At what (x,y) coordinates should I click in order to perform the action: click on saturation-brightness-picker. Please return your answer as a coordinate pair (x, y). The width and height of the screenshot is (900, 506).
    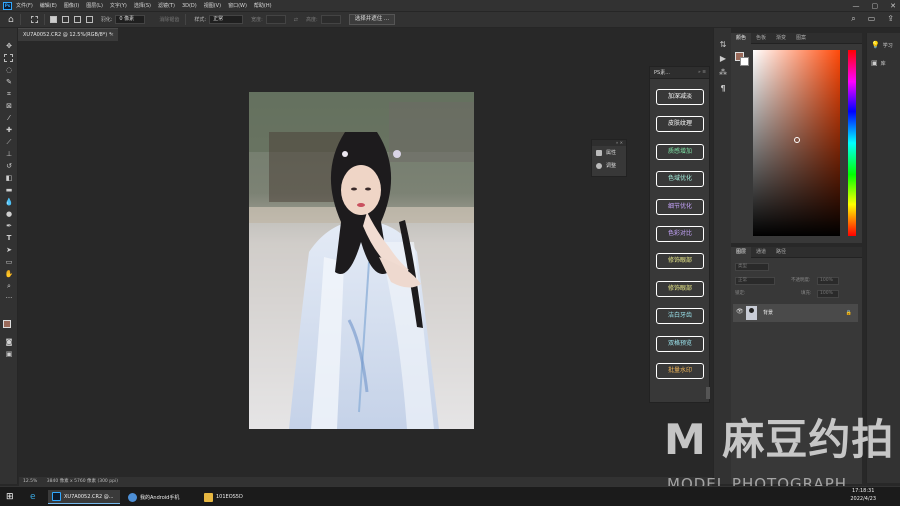
    Looking at the image, I should click on (796, 143).